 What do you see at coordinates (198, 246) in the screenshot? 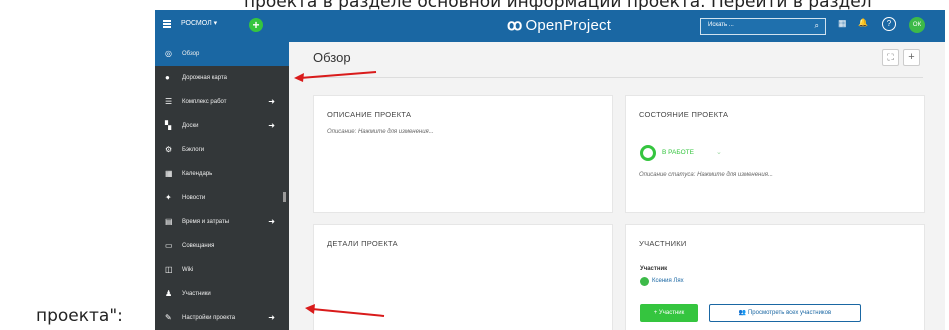
I see `sidebar-item-label: Совещания` at bounding box center [198, 246].